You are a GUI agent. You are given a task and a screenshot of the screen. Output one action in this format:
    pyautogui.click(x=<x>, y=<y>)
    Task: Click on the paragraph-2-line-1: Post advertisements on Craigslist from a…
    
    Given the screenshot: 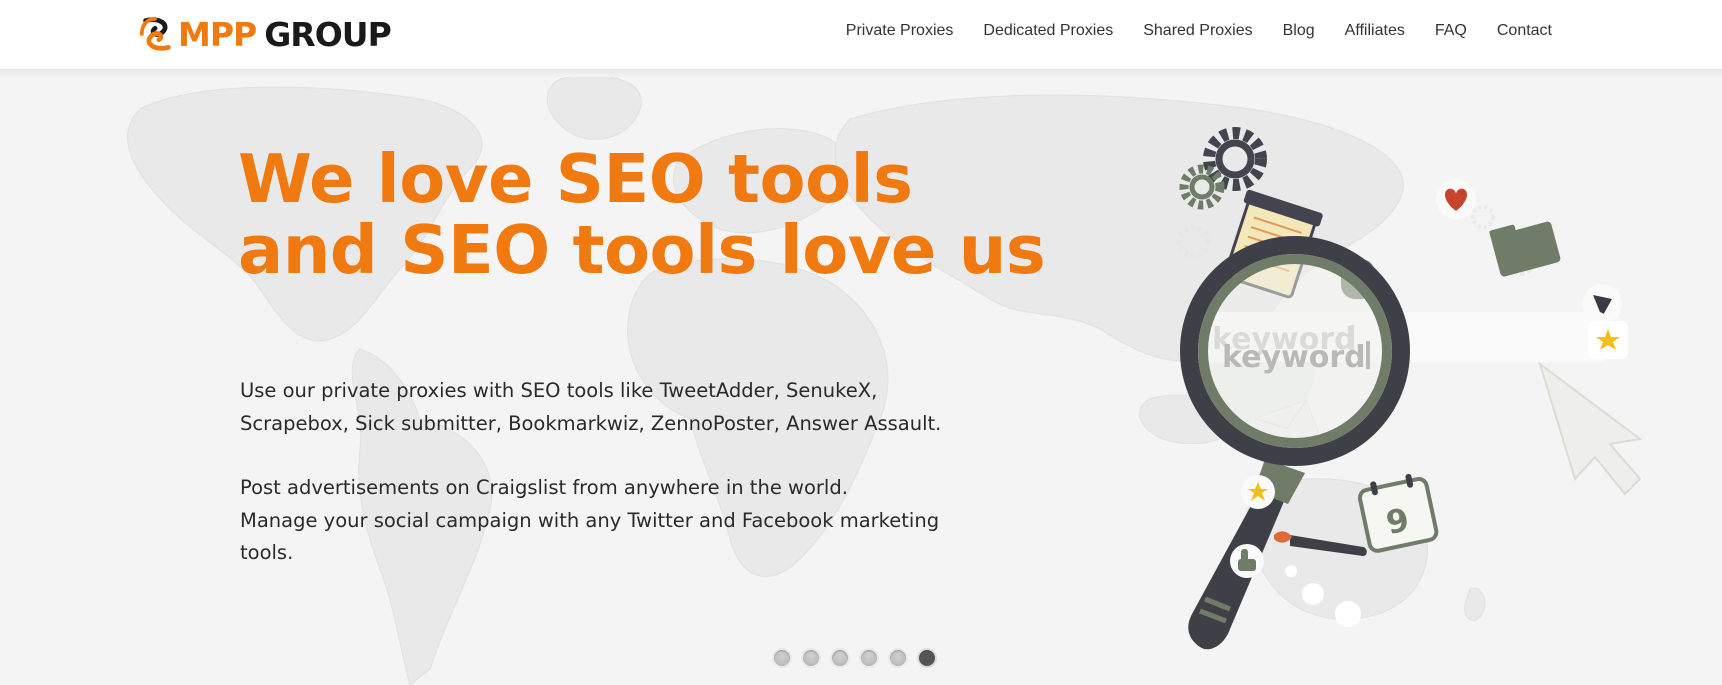 What is the action you would take?
    pyautogui.click(x=544, y=487)
    